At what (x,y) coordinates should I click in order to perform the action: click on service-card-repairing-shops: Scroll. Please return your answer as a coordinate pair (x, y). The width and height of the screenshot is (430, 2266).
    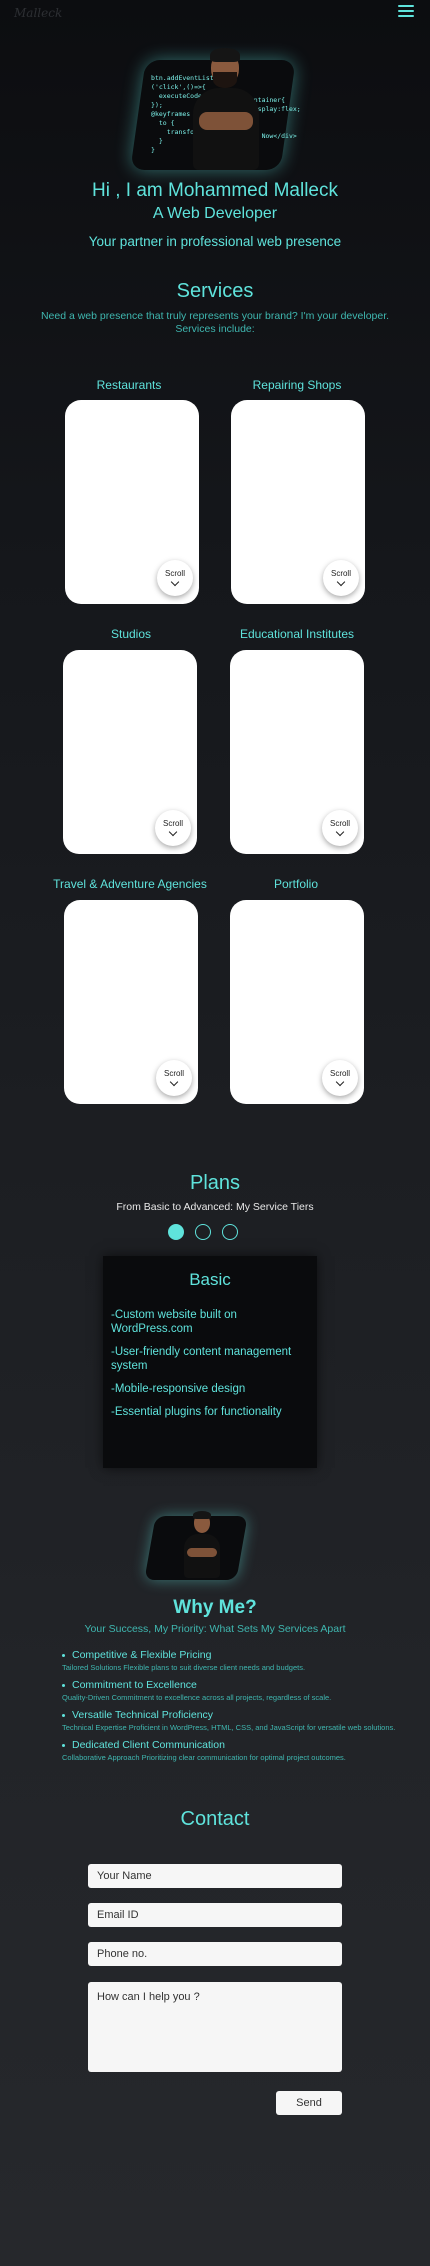
    Looking at the image, I should click on (298, 502).